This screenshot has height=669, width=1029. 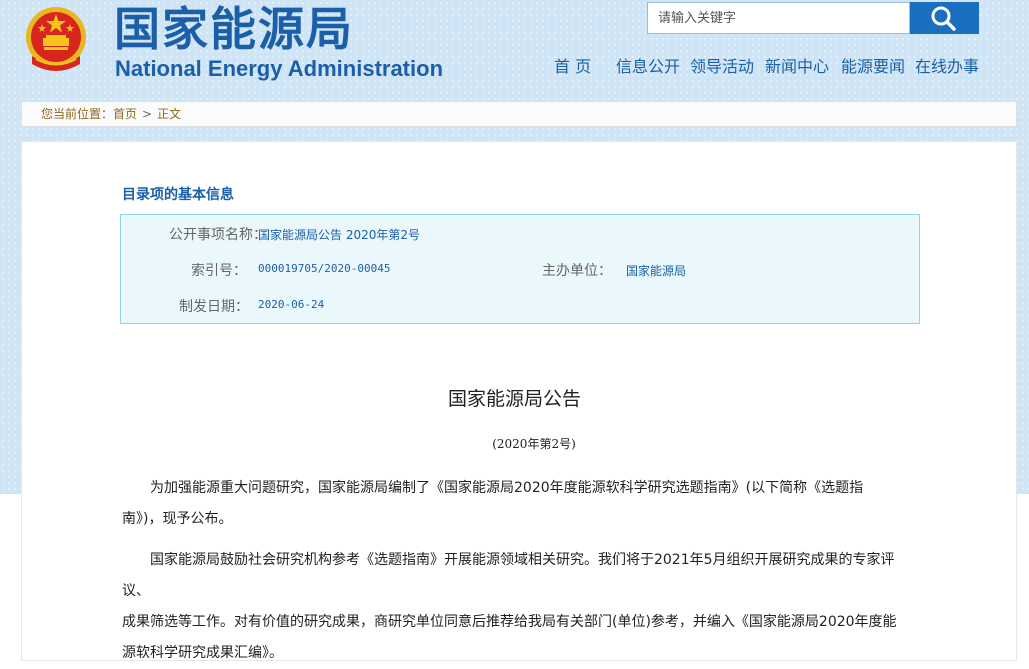 I want to click on breadcrumb-prefix: 您当前位置：, so click(x=77, y=114).